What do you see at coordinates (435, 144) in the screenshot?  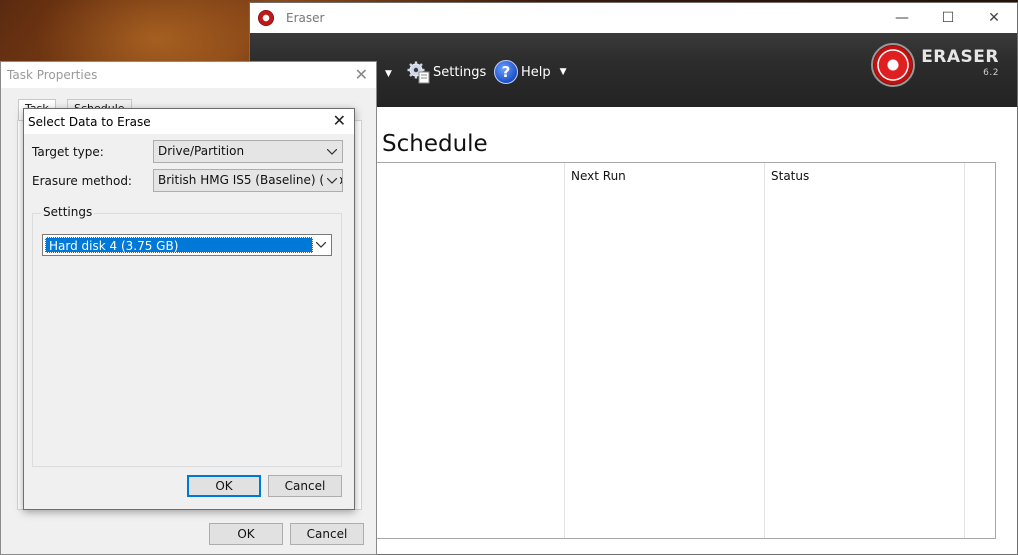 I see `page-title: Schedule` at bounding box center [435, 144].